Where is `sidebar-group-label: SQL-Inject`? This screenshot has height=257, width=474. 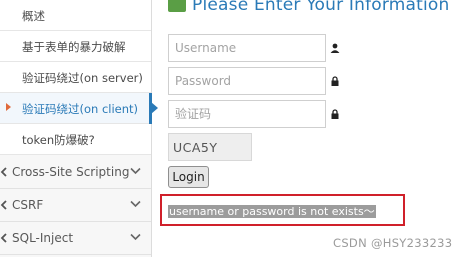
sidebar-group-label: SQL-Inject is located at coordinates (43, 238).